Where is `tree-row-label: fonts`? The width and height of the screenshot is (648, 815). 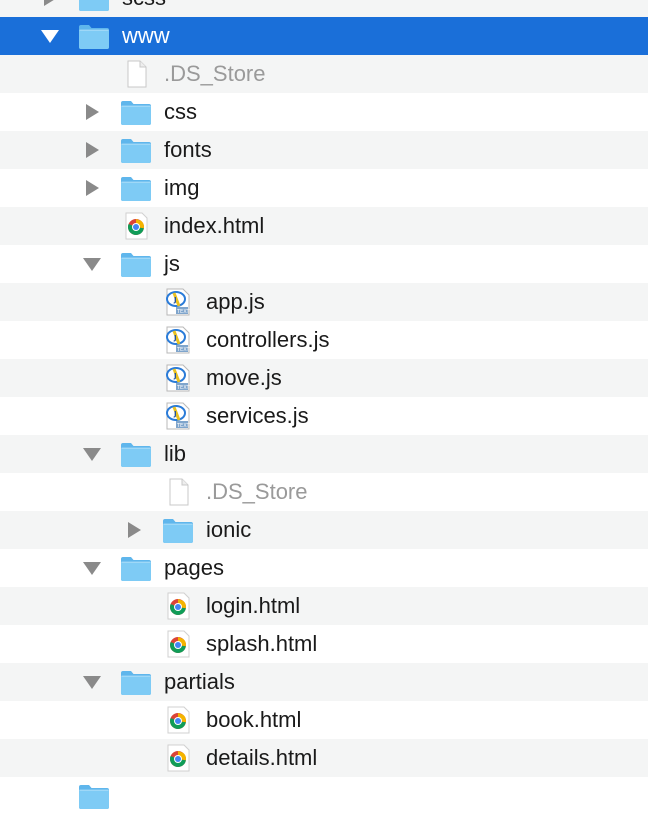
tree-row-label: fonts is located at coordinates (188, 149).